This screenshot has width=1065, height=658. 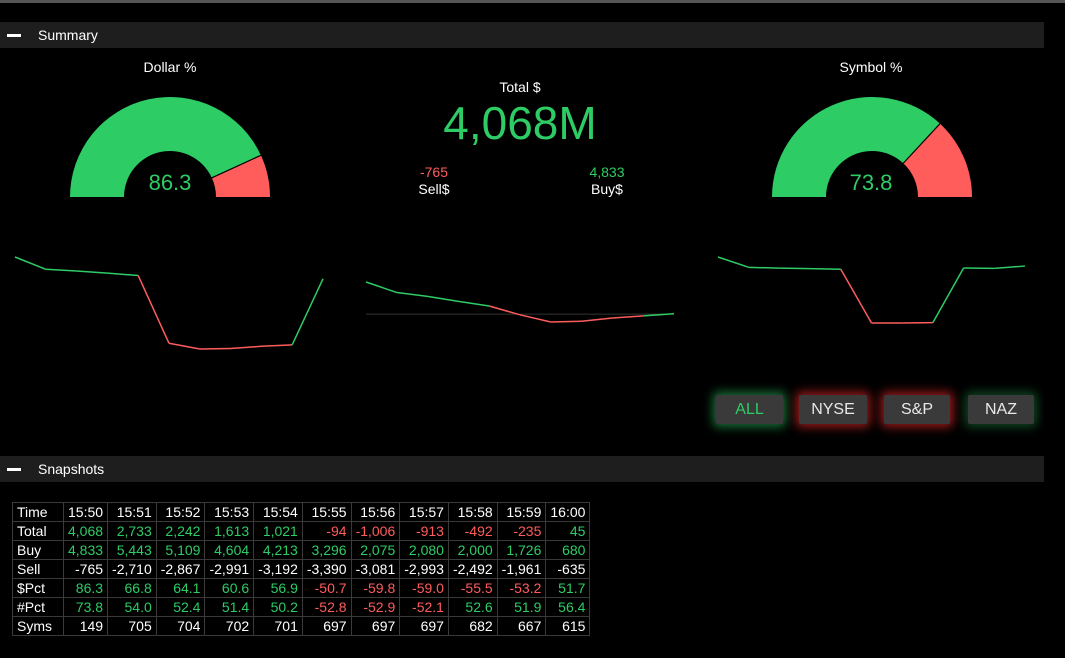 What do you see at coordinates (472, 531) in the screenshot?
I see `table-cell: -492` at bounding box center [472, 531].